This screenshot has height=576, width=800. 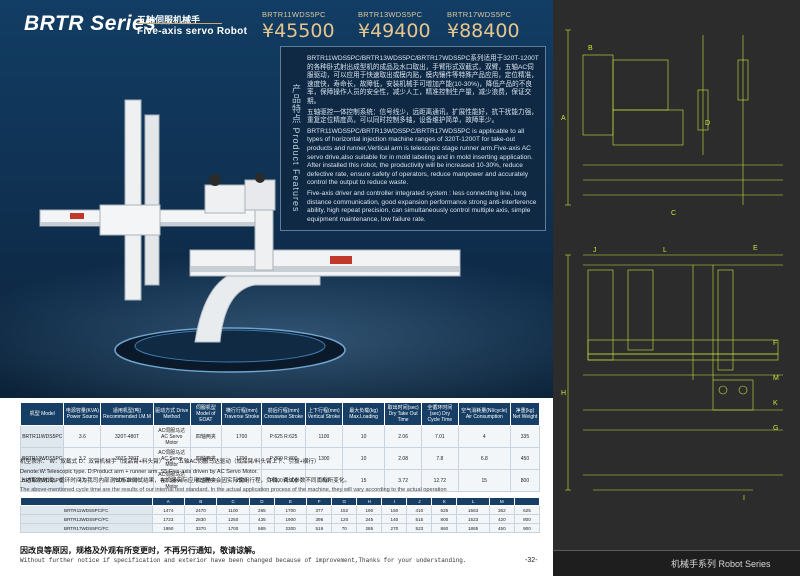 What do you see at coordinates (394, 31) in the screenshot?
I see `price-value: ¥49400` at bounding box center [394, 31].